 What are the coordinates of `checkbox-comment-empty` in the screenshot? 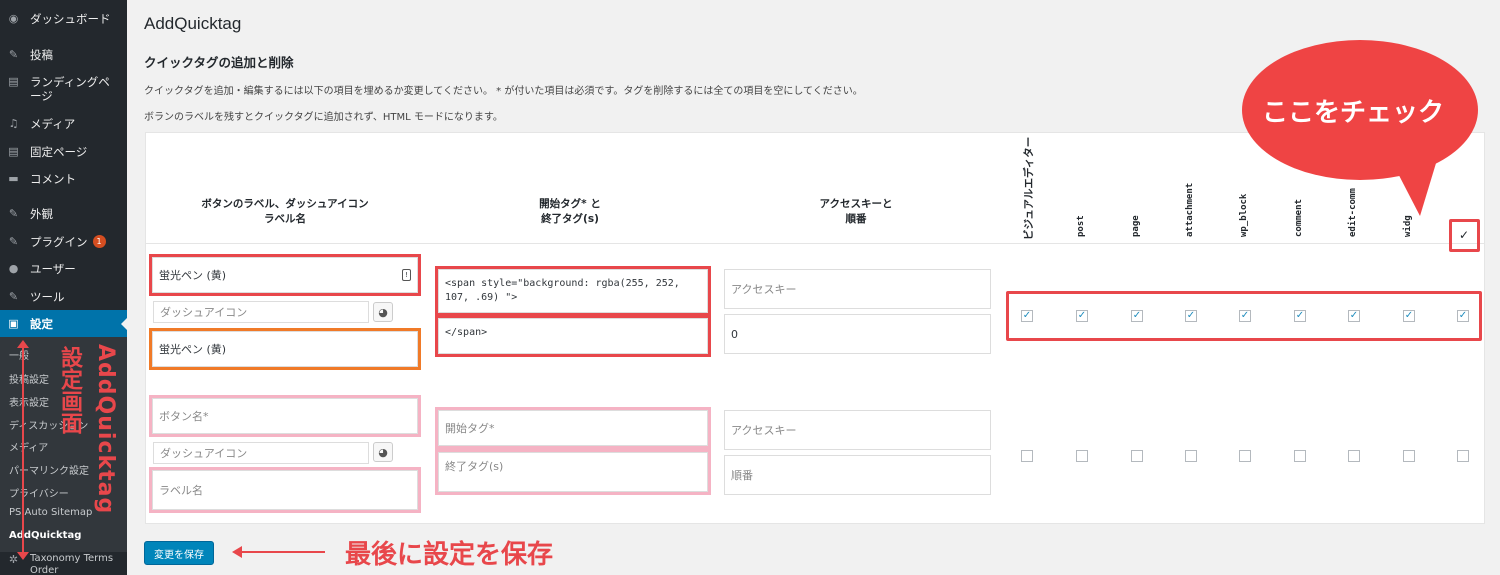 It's located at (1300, 456).